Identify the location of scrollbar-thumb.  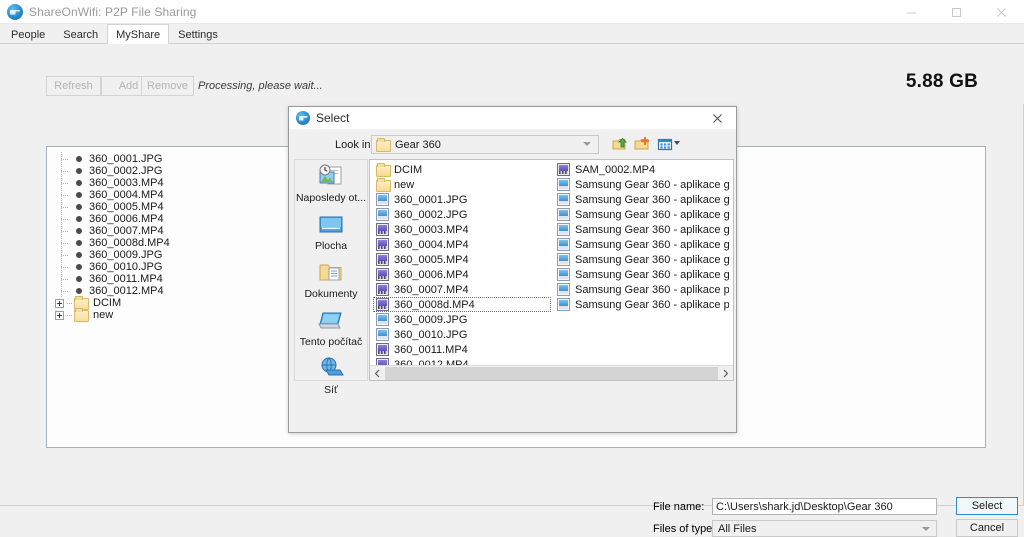
(551, 373).